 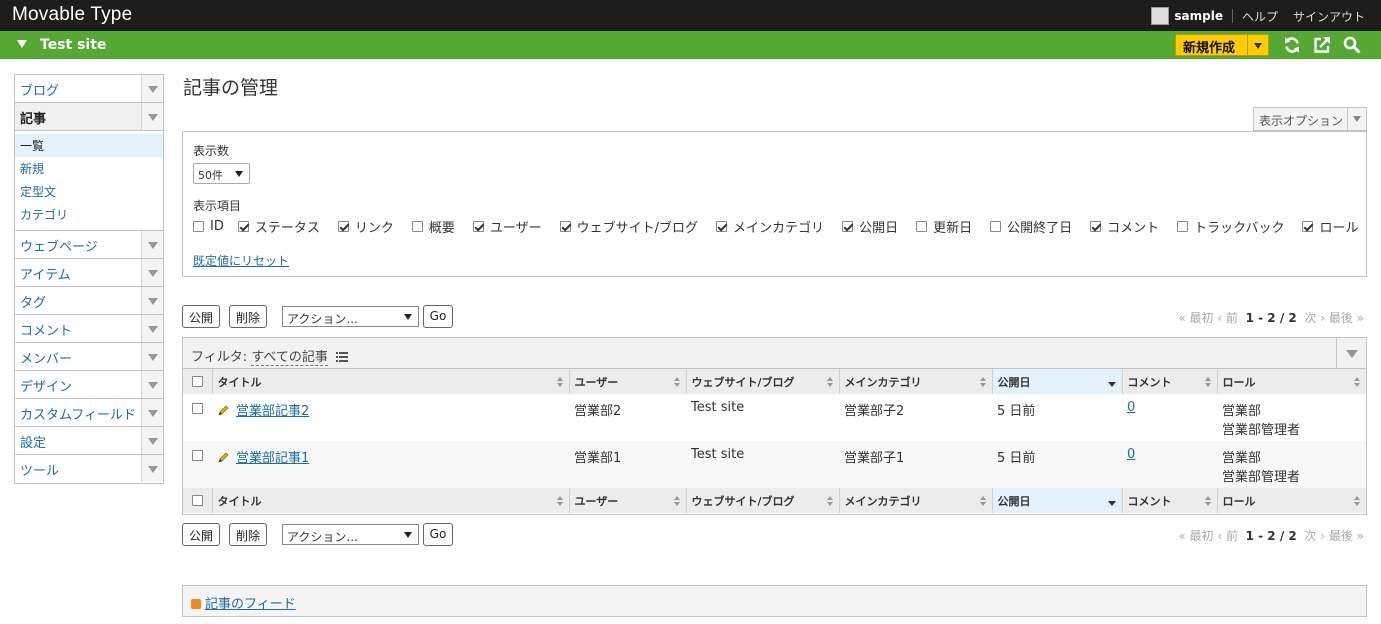 What do you see at coordinates (89, 273) in the screenshot?
I see `sidebar-item-assets: アイテム` at bounding box center [89, 273].